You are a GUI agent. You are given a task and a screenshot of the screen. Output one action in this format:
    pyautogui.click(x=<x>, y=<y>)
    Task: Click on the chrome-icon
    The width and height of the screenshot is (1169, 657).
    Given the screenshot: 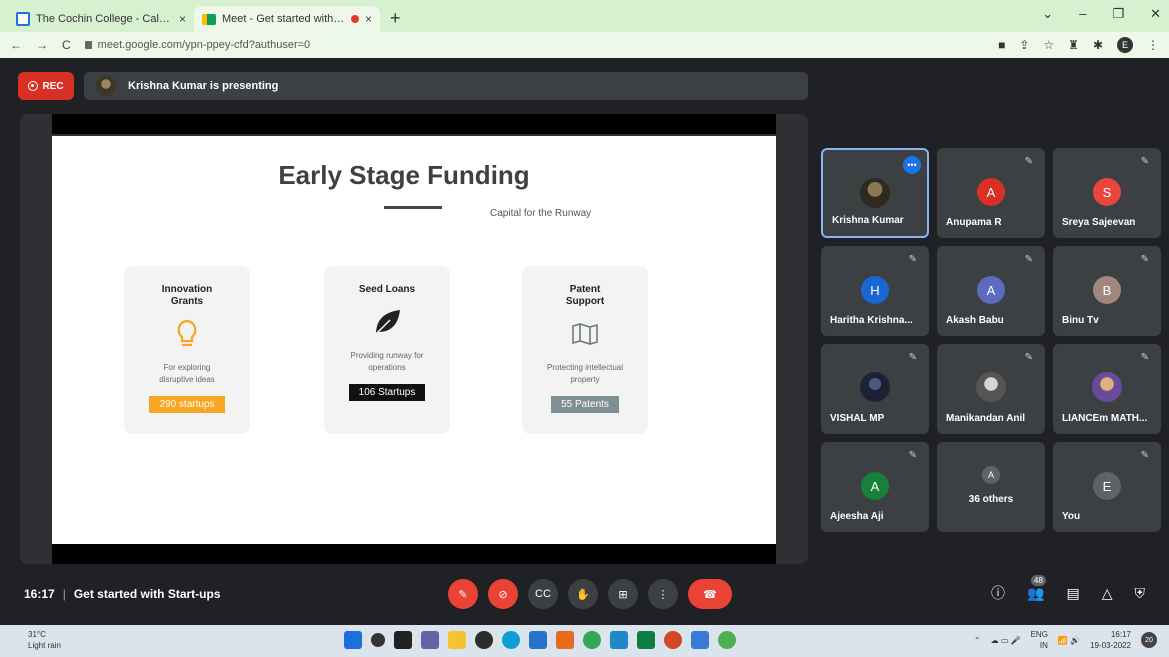 What is the action you would take?
    pyautogui.click(x=592, y=640)
    